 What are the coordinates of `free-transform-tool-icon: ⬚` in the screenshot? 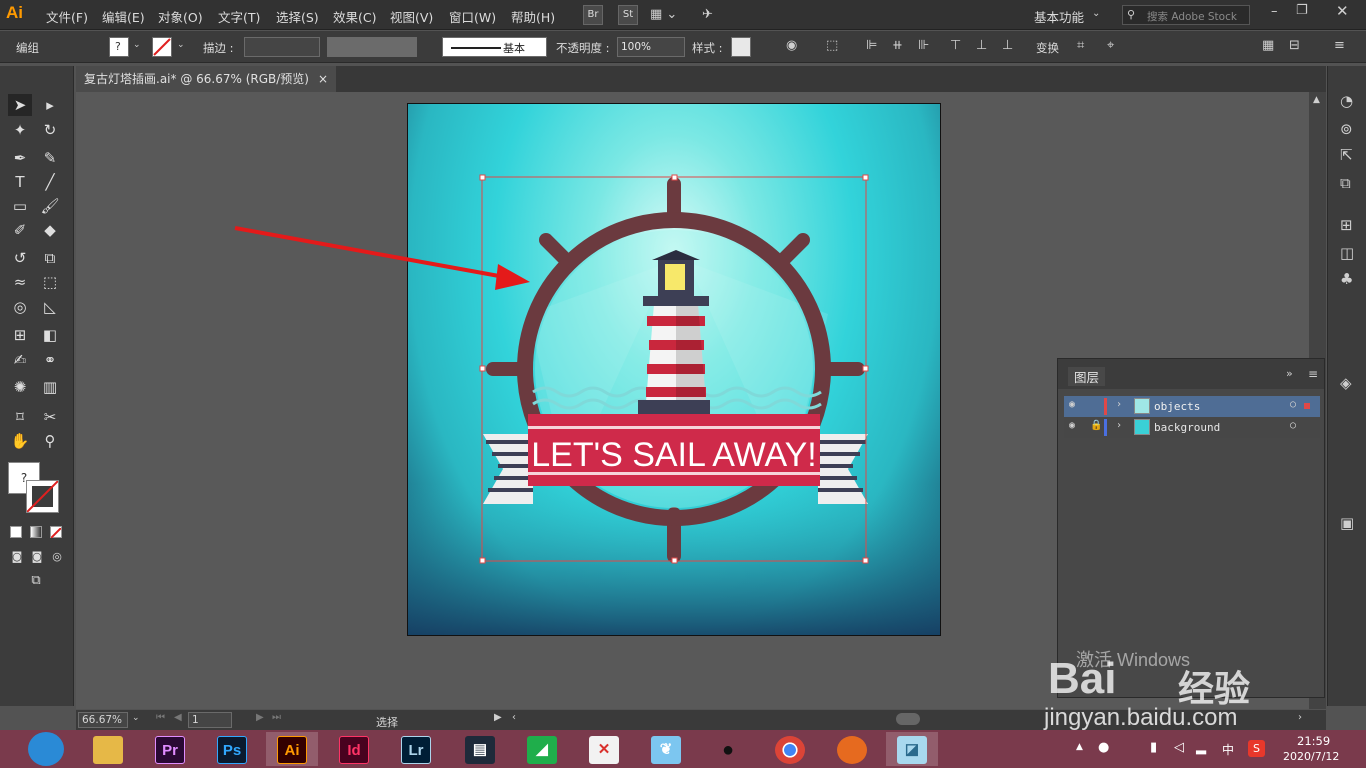 It's located at (50, 282).